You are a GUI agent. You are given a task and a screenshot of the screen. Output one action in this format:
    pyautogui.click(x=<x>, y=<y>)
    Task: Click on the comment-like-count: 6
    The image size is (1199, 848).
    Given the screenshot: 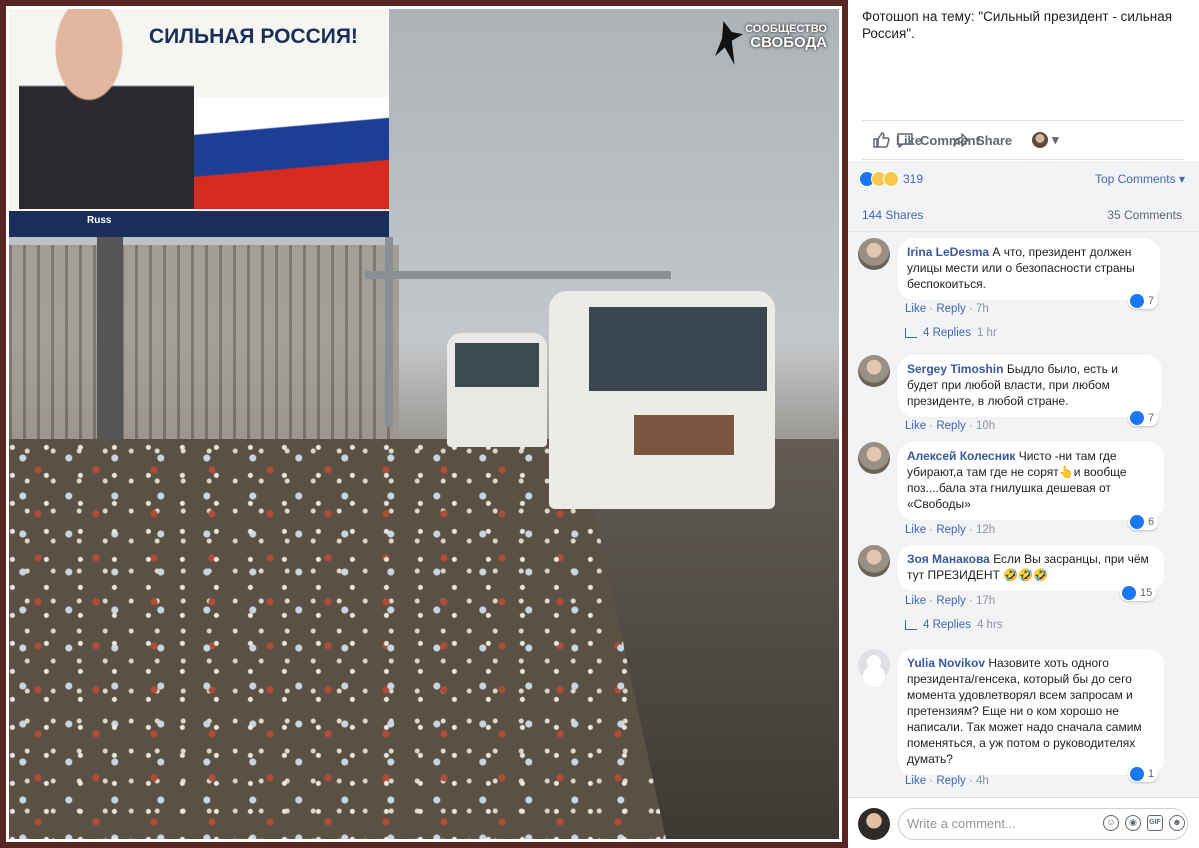 What is the action you would take?
    pyautogui.click(x=1143, y=522)
    